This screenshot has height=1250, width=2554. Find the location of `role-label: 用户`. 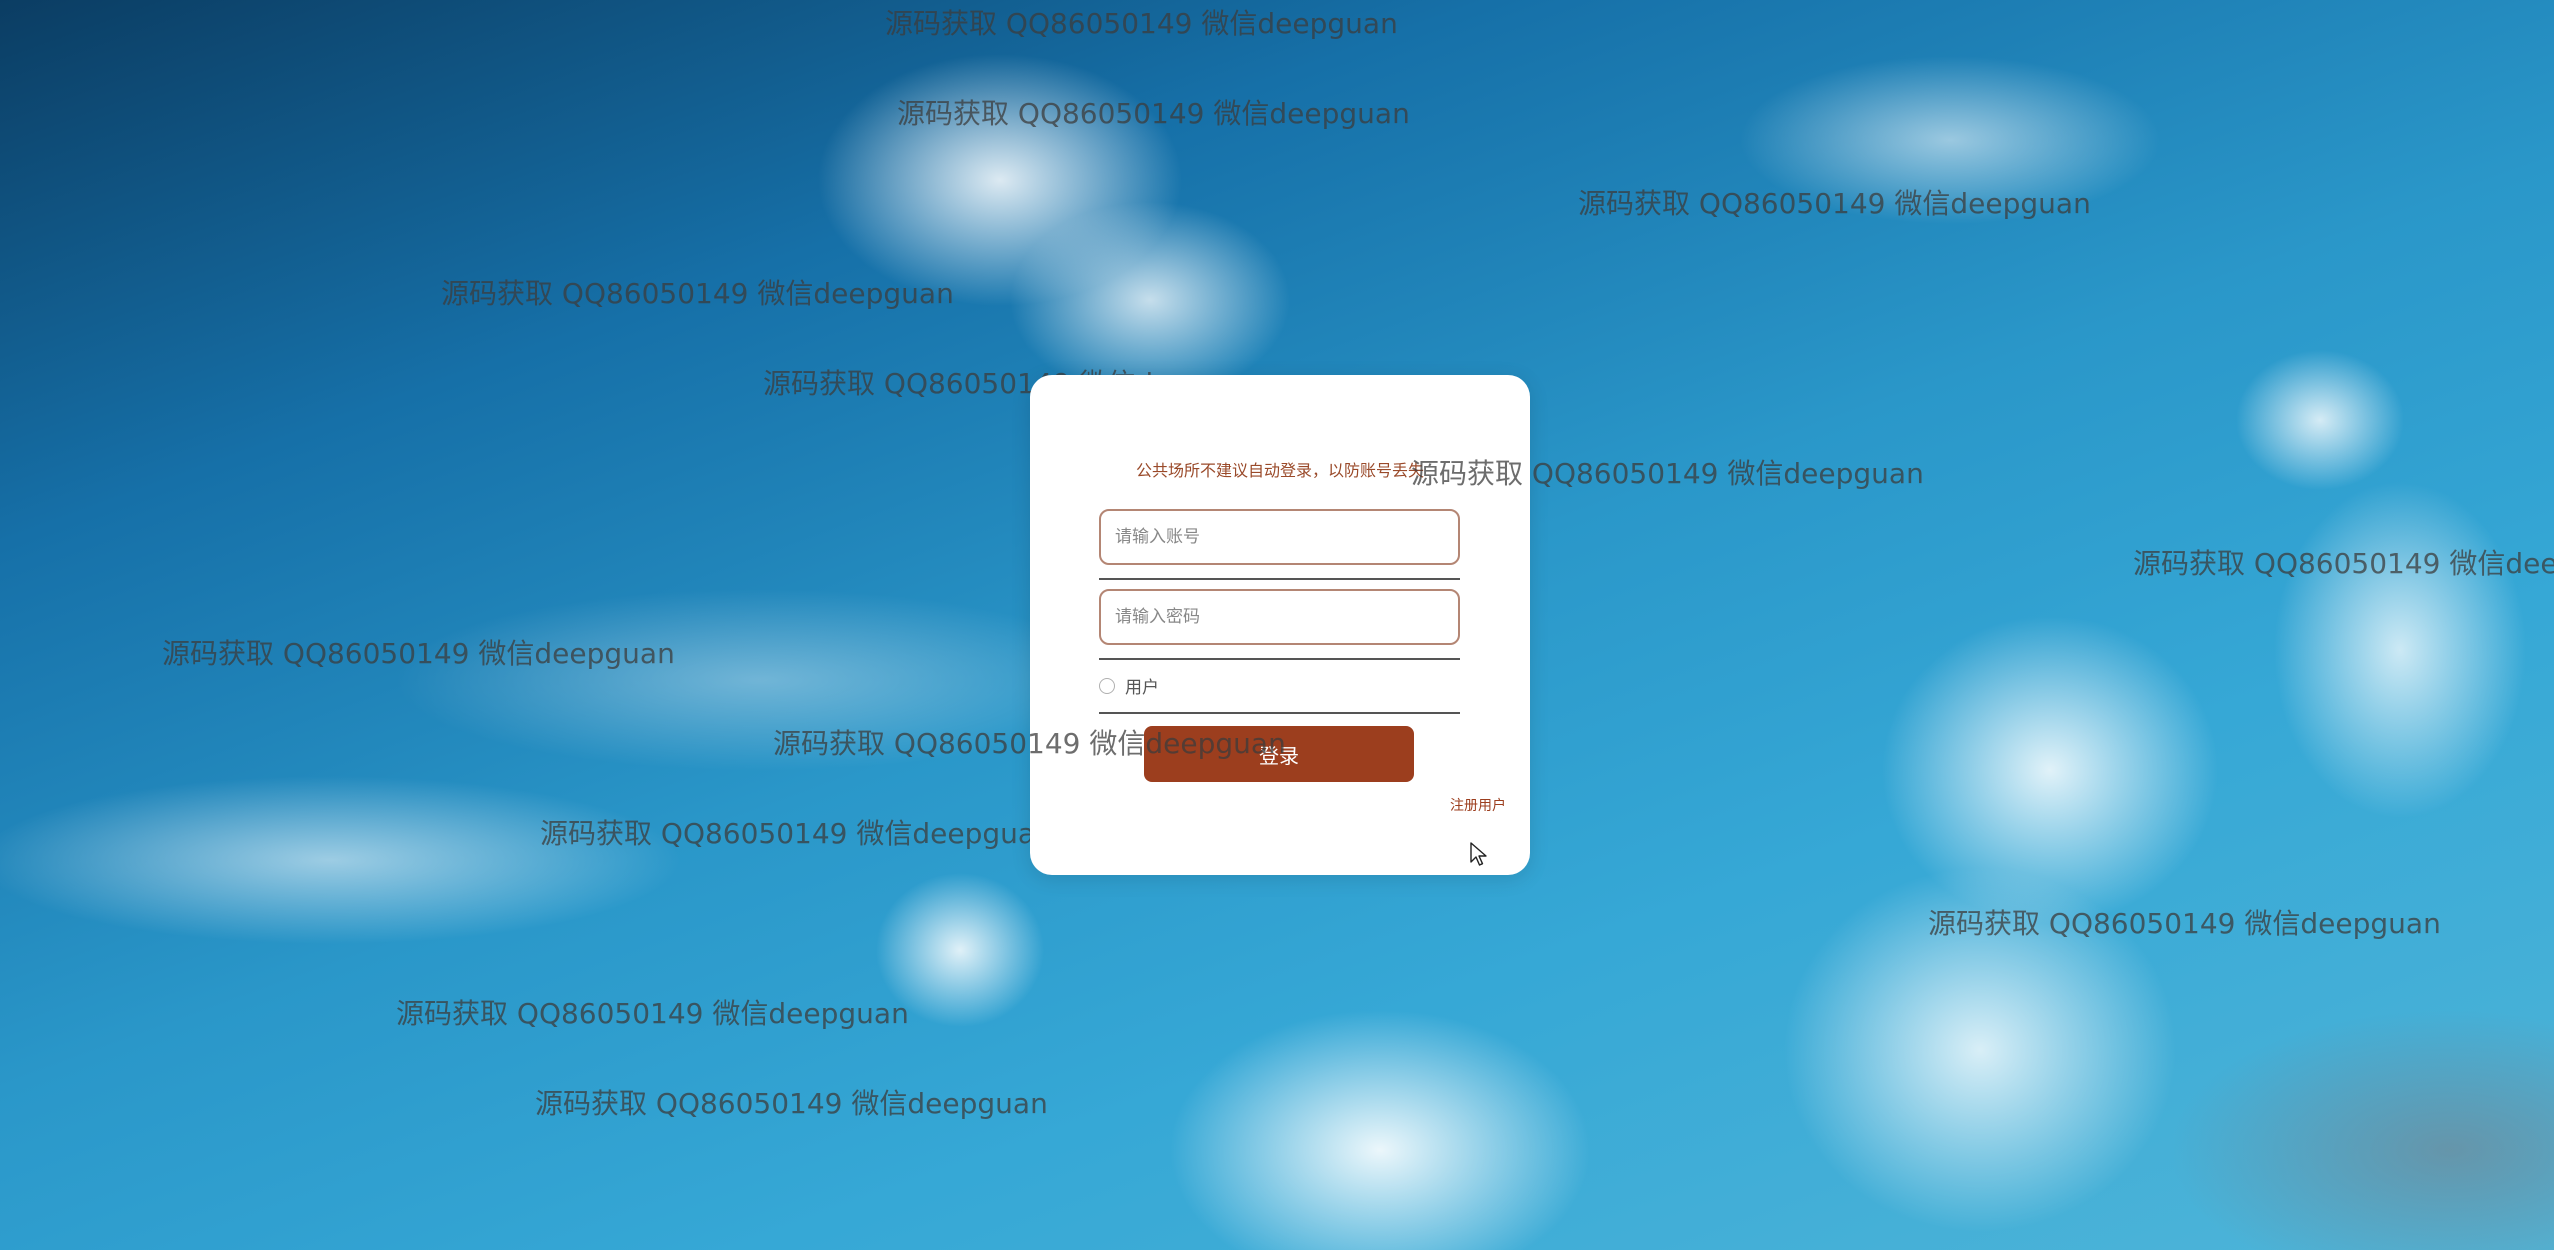

role-label: 用户 is located at coordinates (1142, 688).